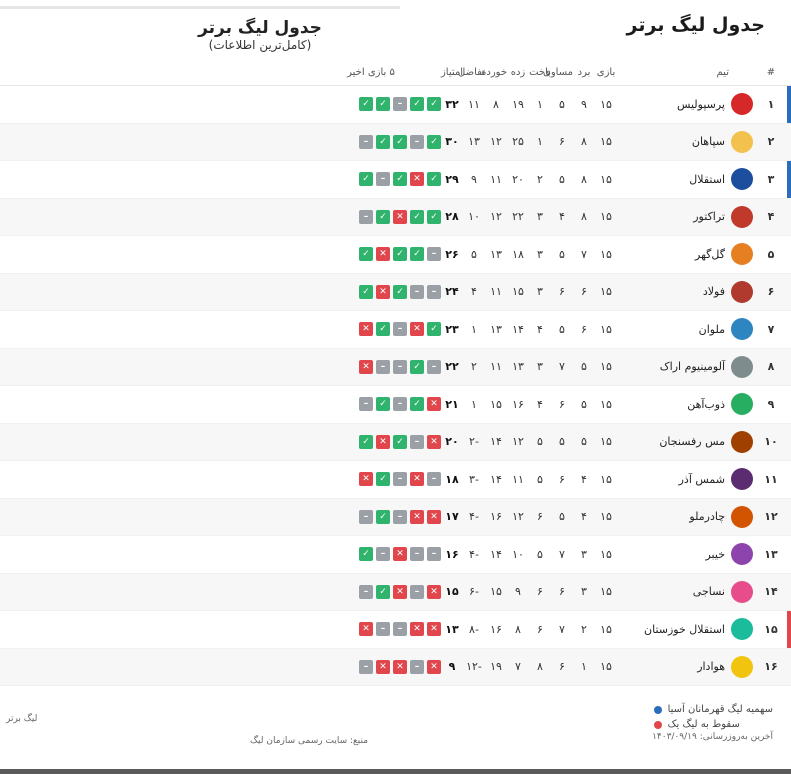 The width and height of the screenshot is (791, 774). I want to click on table-row: ۱۱ شمس آذر ۱۵ ۴ ۶ ۵ ۱۱ ۱۴ -۳ ۱۸– ✕ – ✓ ✕, so click(395, 480).